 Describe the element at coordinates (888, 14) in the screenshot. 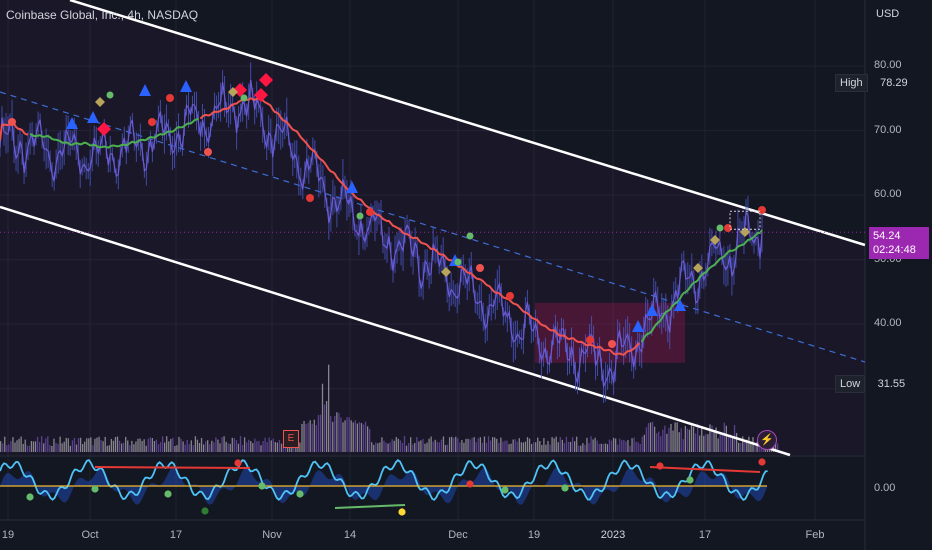

I see `currency-label: USD` at that location.